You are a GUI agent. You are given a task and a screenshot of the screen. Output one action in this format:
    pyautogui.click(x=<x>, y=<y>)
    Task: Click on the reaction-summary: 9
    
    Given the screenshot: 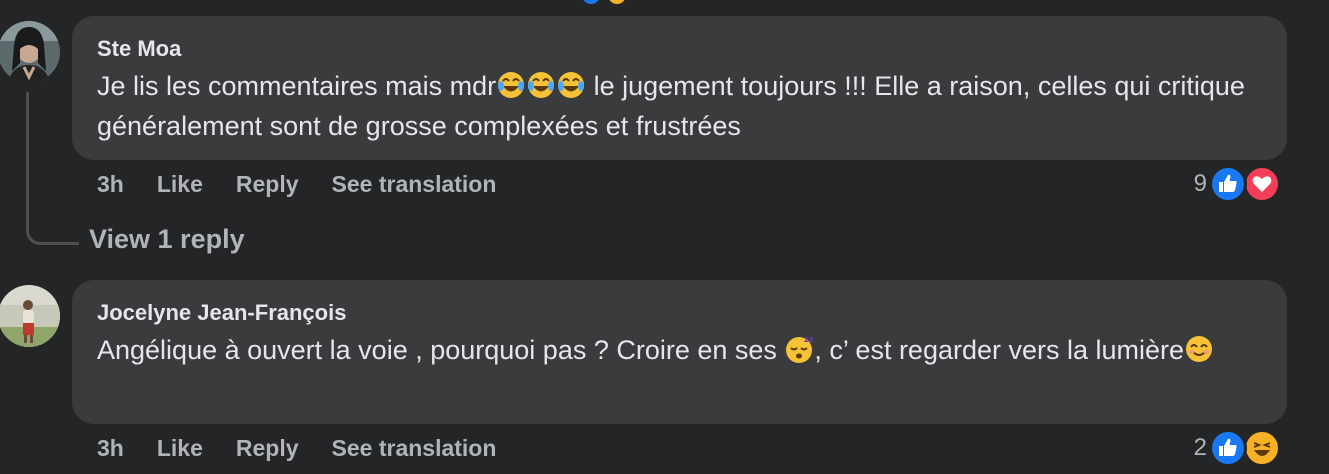 What is the action you would take?
    pyautogui.click(x=1237, y=184)
    